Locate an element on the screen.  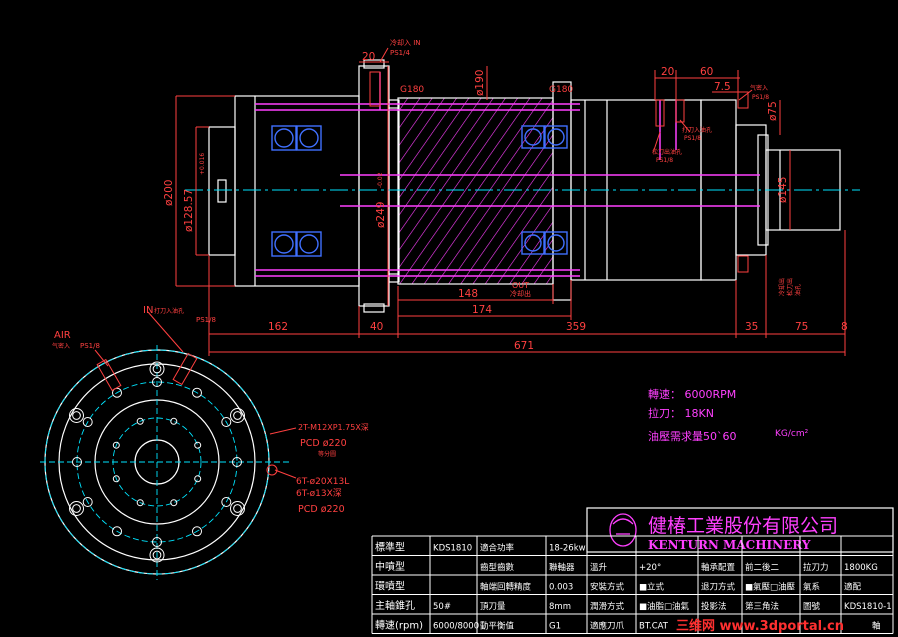
table-cell: 8mm is located at coordinates (560, 607).